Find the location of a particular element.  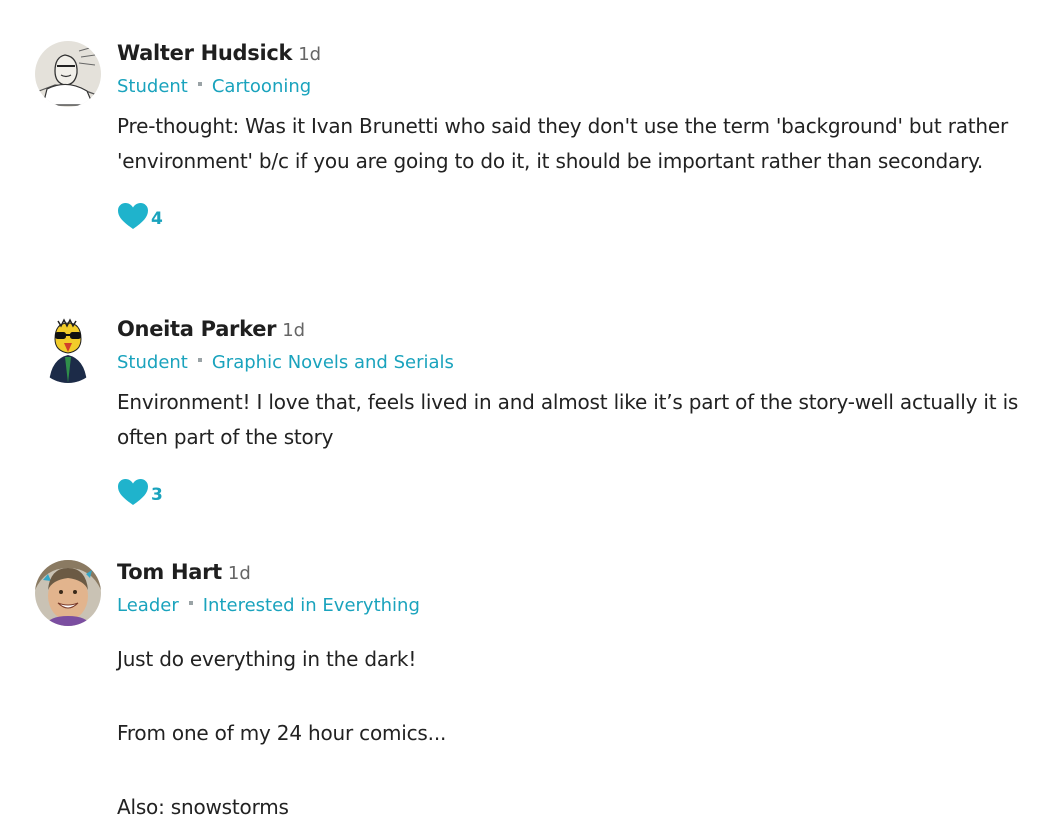

author-meta: Student Cartooning is located at coordinates (572, 86).